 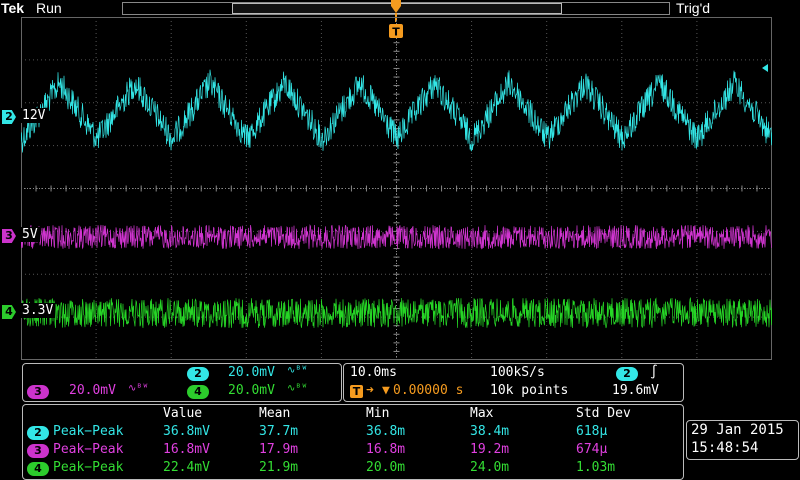 I want to click on ch4-scale: 20.0mV, so click(x=251, y=390).